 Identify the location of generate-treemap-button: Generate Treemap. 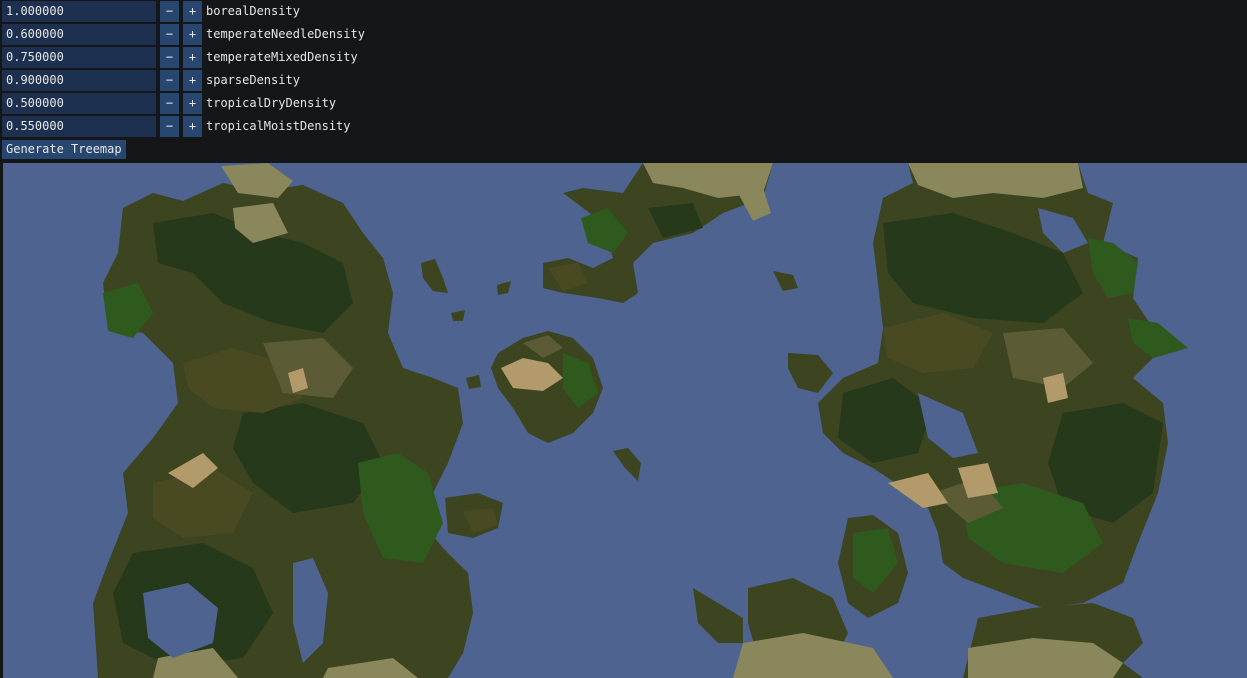
(64, 149).